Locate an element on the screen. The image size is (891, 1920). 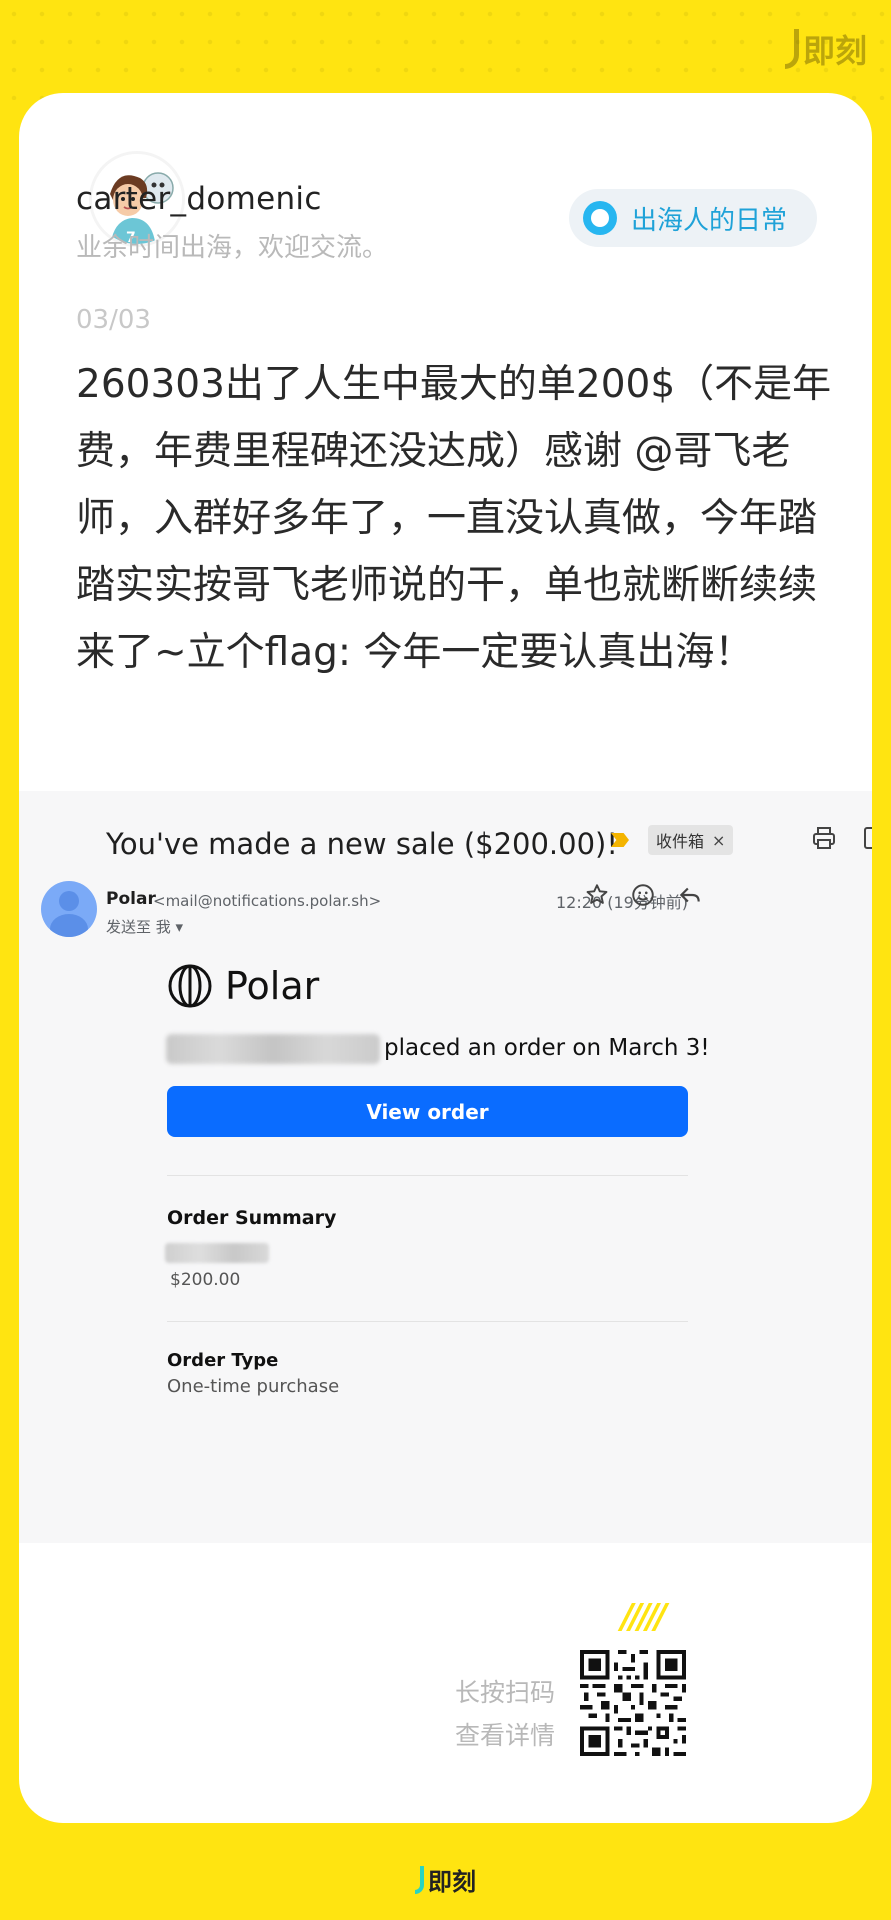
order-price: $200.00 is located at coordinates (205, 1280).